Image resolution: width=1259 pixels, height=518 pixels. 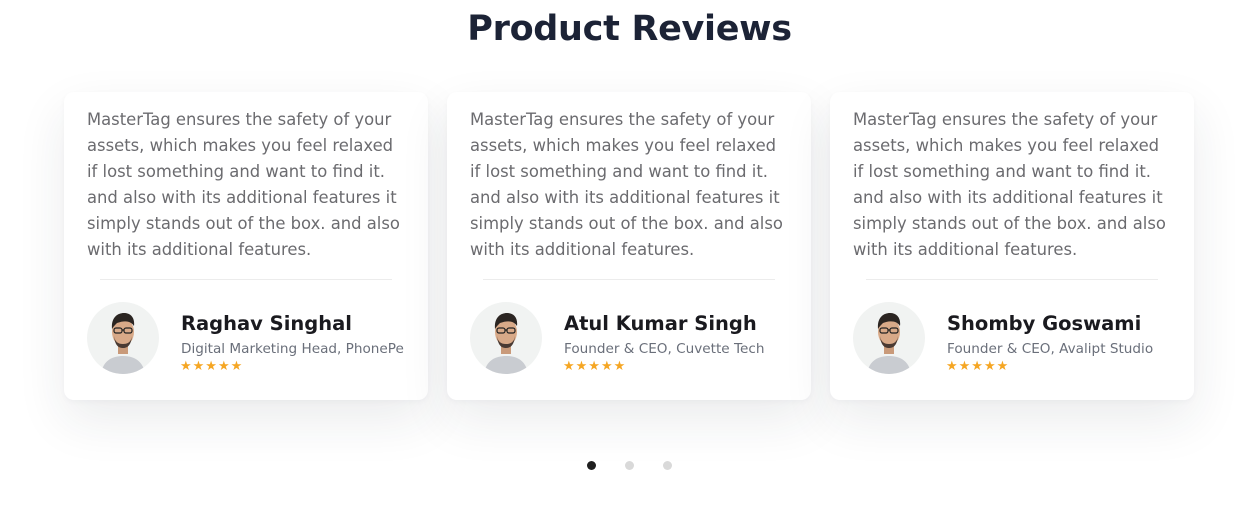 What do you see at coordinates (660, 323) in the screenshot?
I see `reviewer-name: Atul Kumar Singh` at bounding box center [660, 323].